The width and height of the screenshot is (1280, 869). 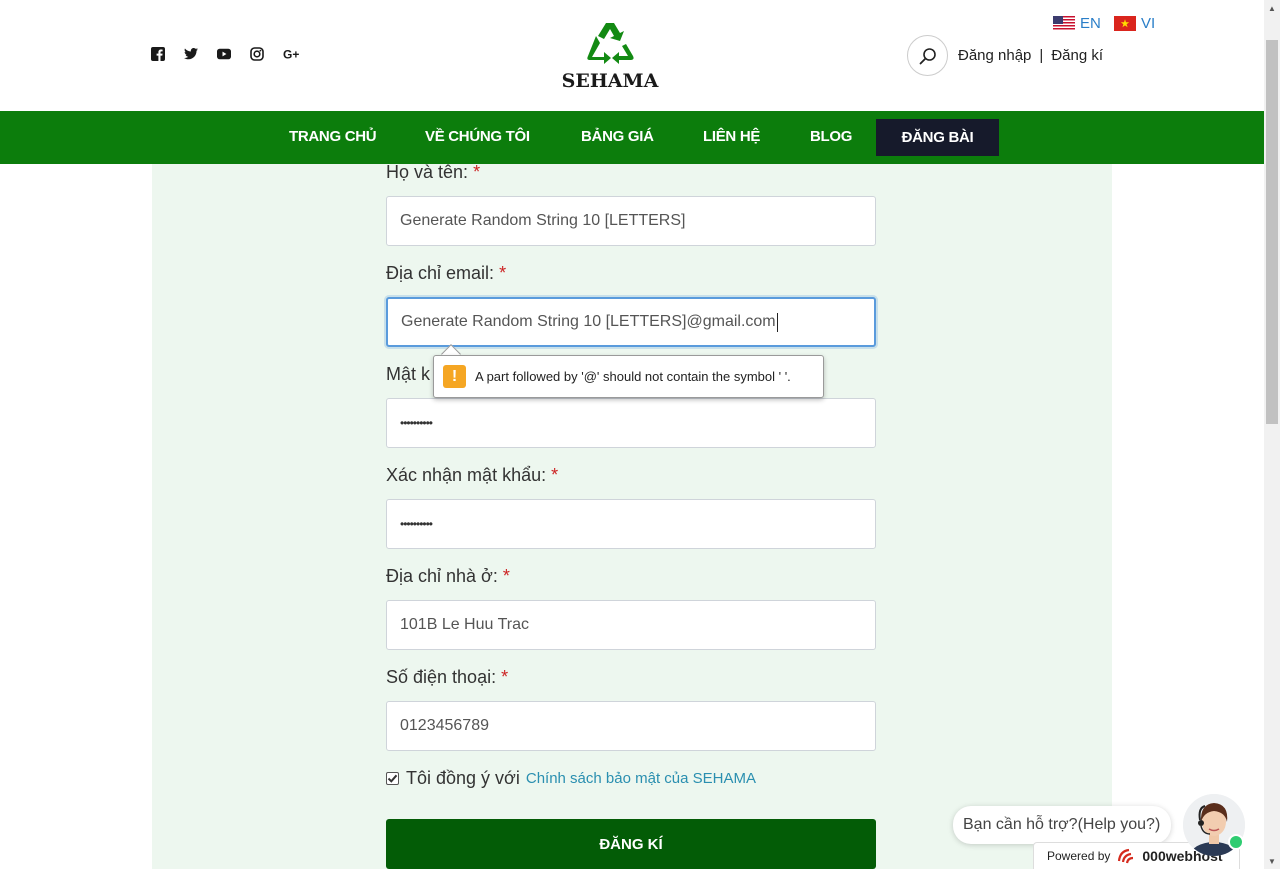 I want to click on svg-text: G+, so click(x=291, y=55).